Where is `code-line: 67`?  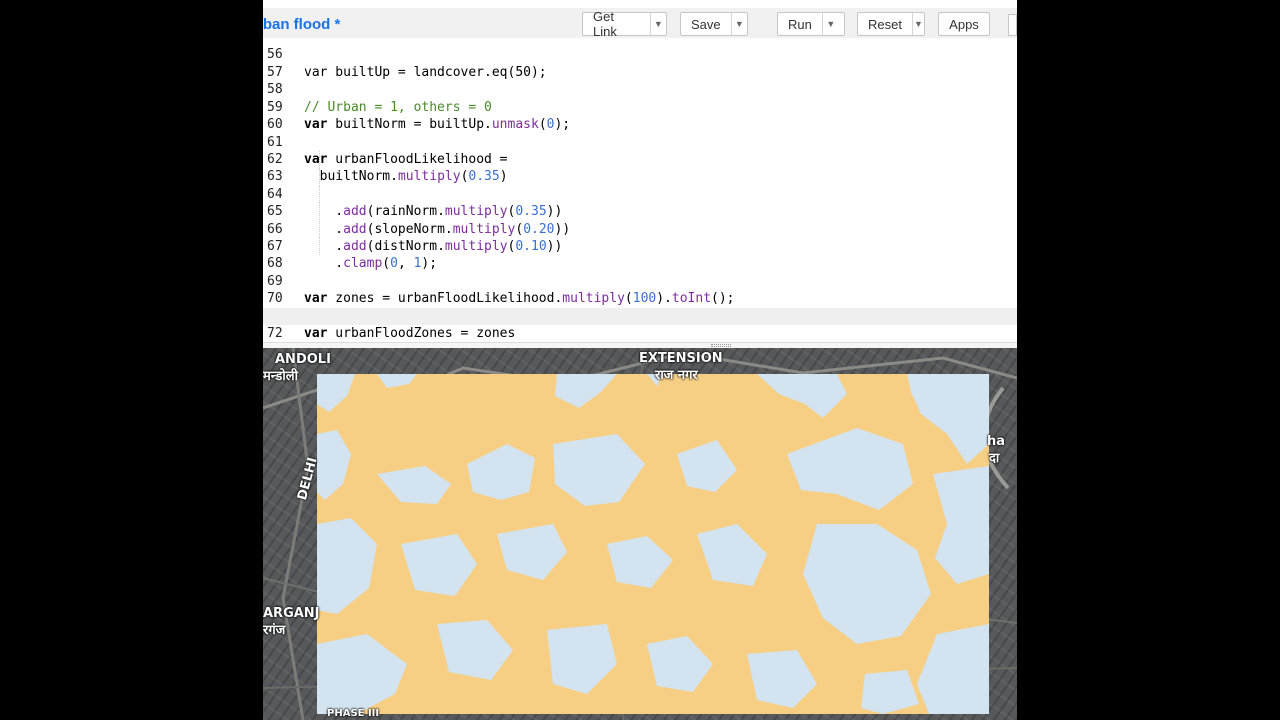
code-line: 67 is located at coordinates (640, 237).